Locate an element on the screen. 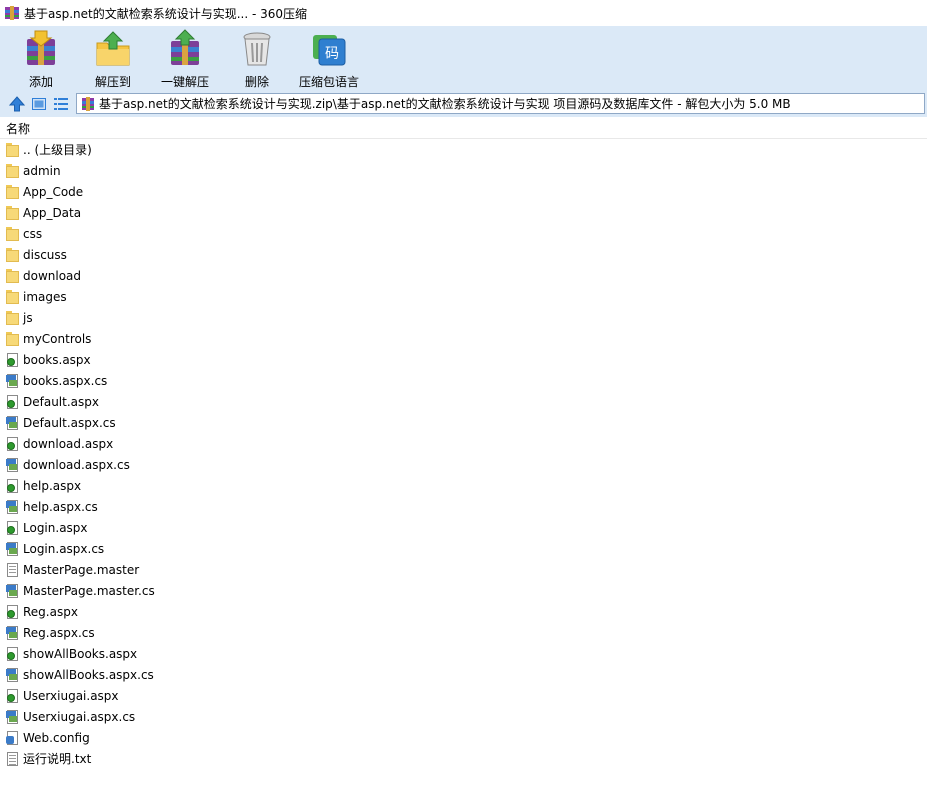 The height and width of the screenshot is (805, 927). list-item-label: Reg.aspx.cs is located at coordinates (59, 632).